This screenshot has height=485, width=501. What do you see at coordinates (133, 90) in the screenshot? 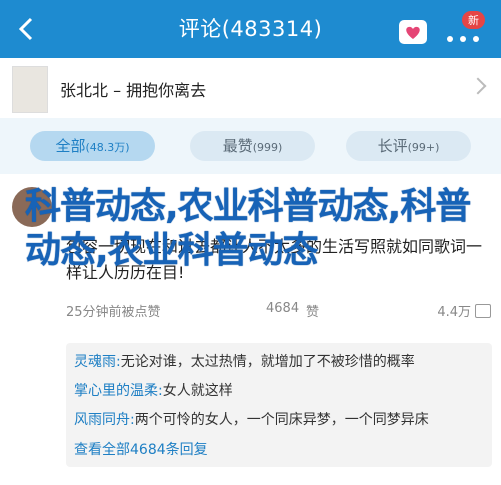
I see `book-title: 张北北 – 拥抱你离去` at bounding box center [133, 90].